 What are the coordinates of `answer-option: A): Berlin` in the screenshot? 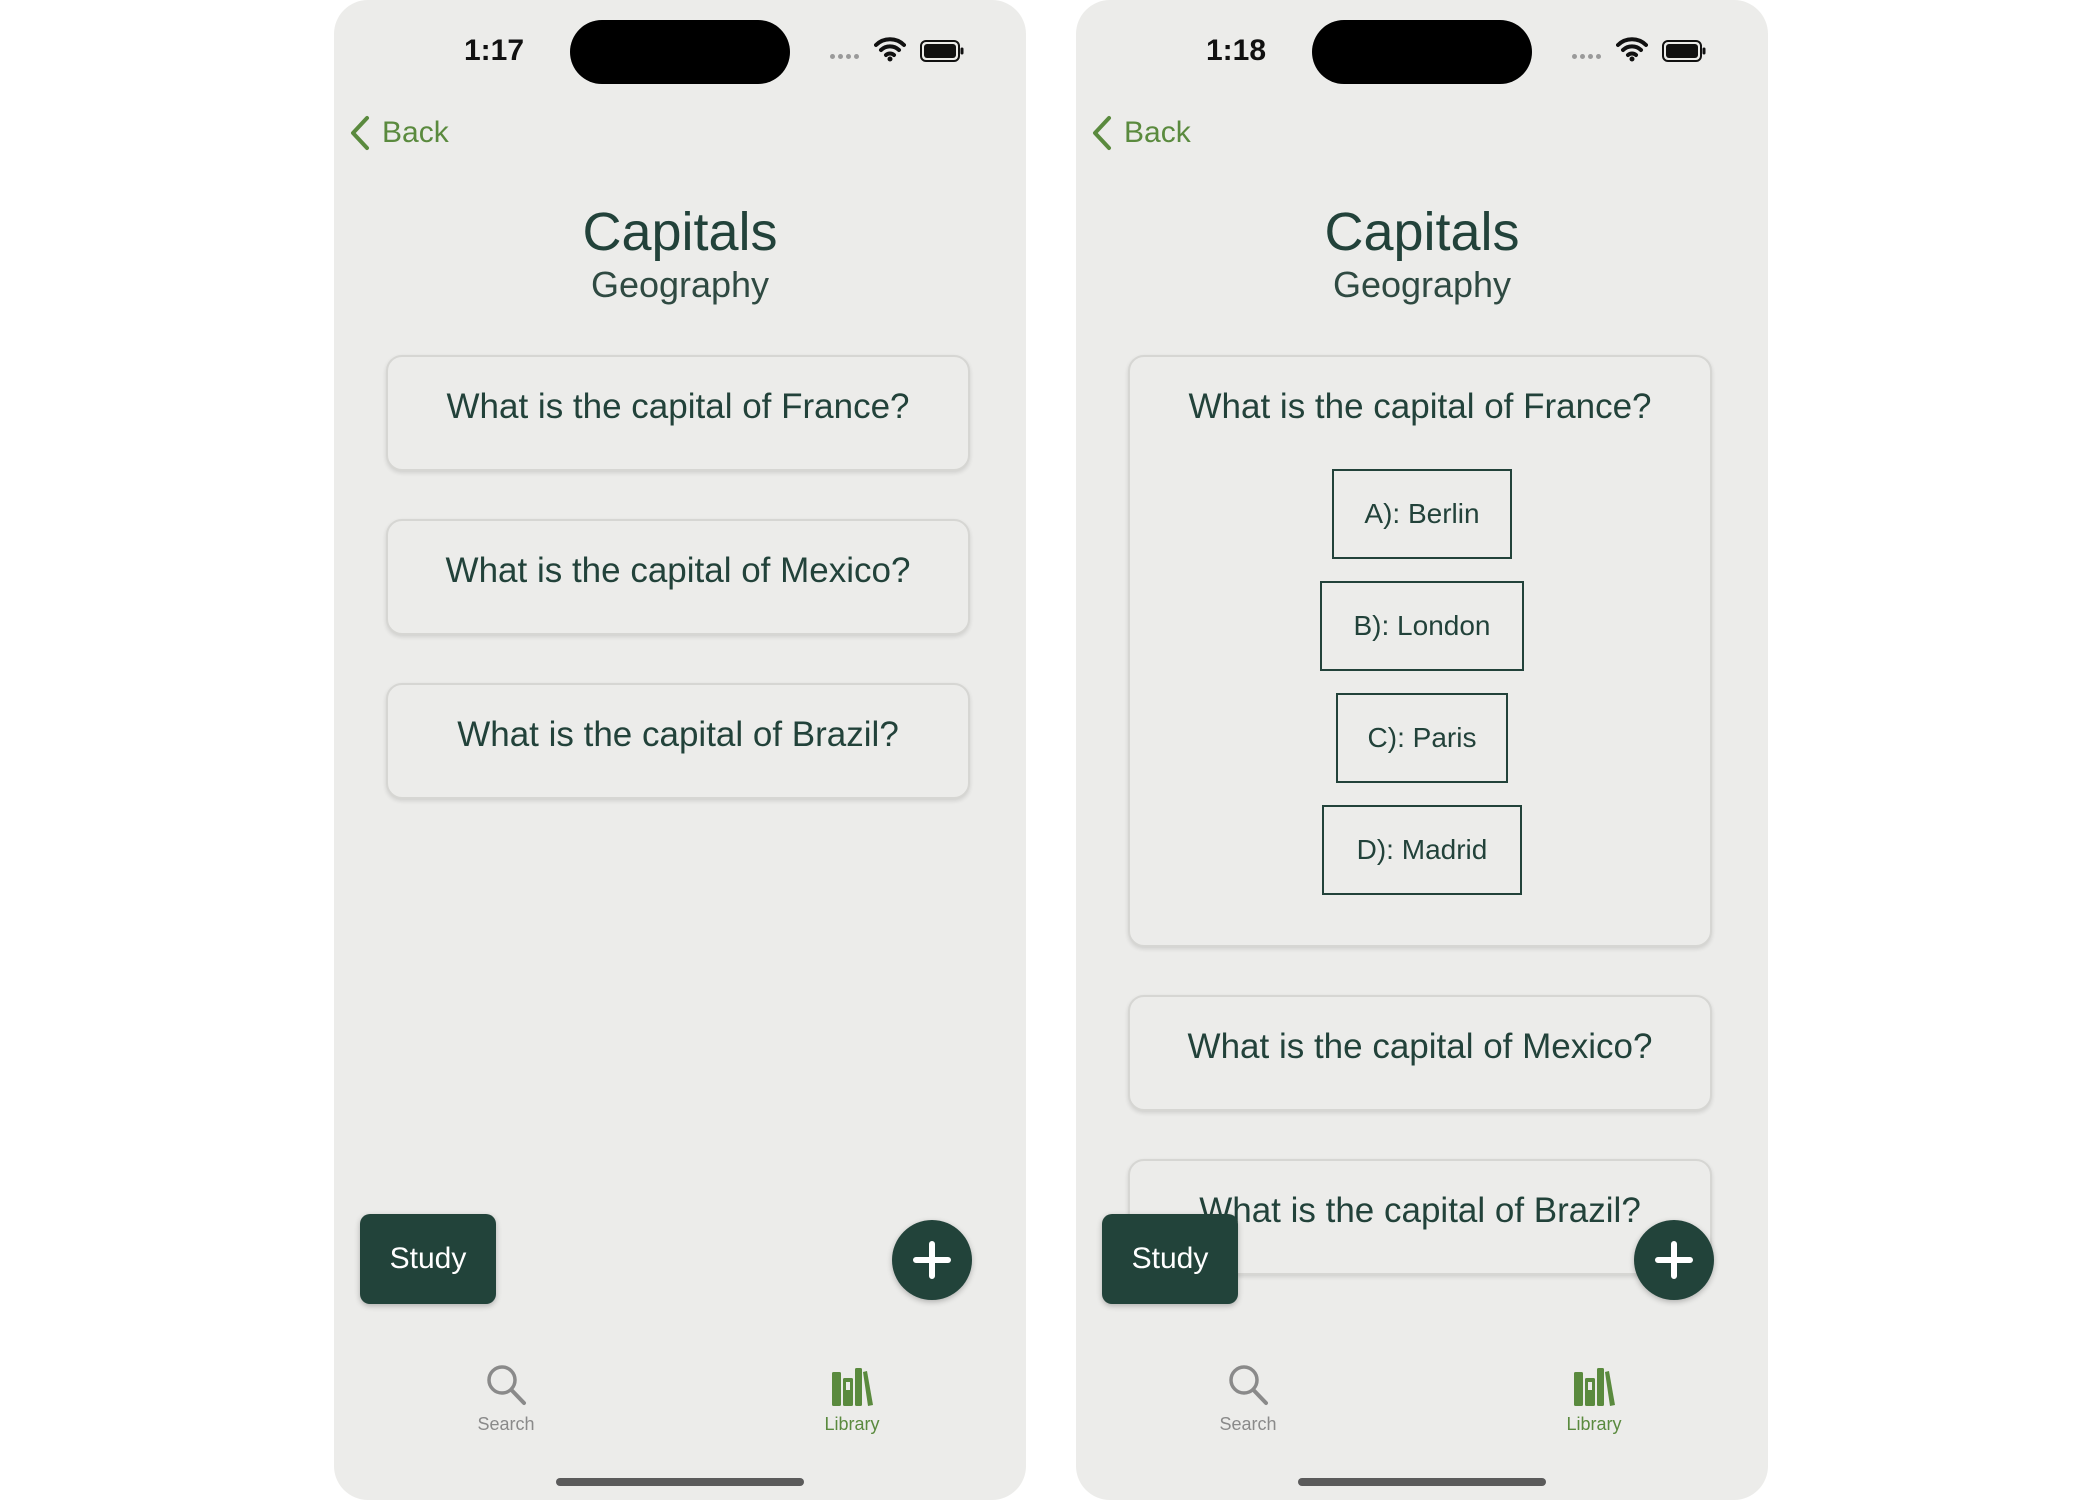 It's located at (1422, 514).